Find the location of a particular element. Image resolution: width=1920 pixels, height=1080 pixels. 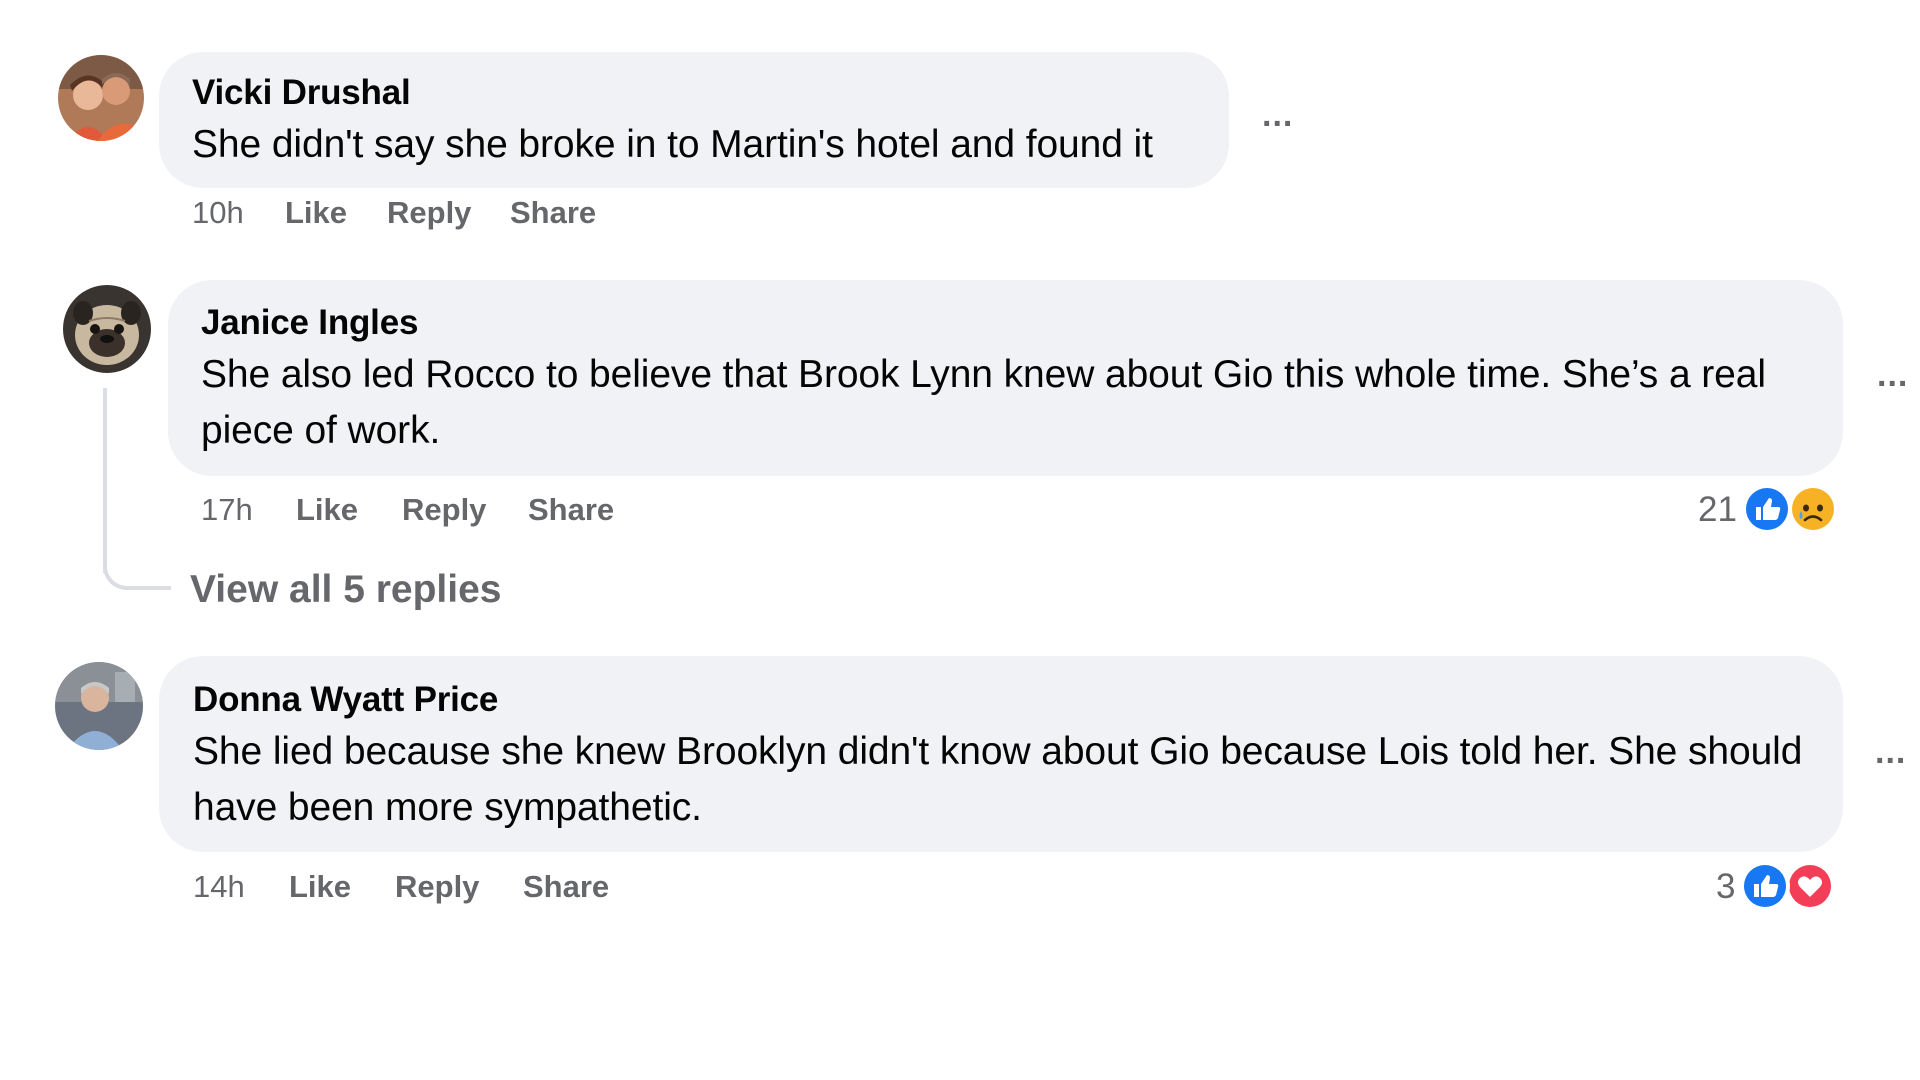

love-icon is located at coordinates (1810, 886).